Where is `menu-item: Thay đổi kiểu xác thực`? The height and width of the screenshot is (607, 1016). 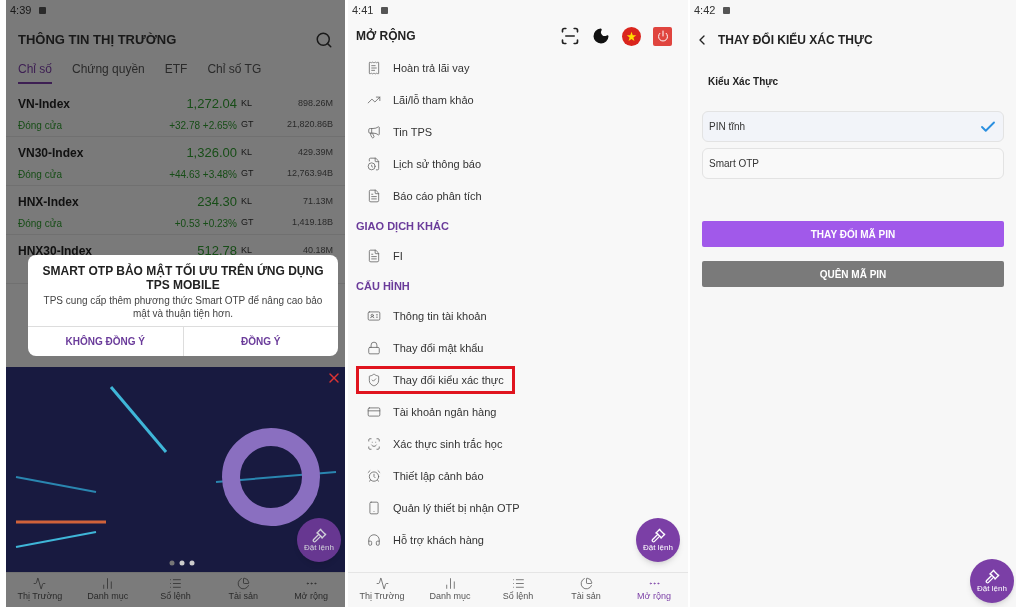 menu-item: Thay đổi kiểu xác thực is located at coordinates (435, 380).